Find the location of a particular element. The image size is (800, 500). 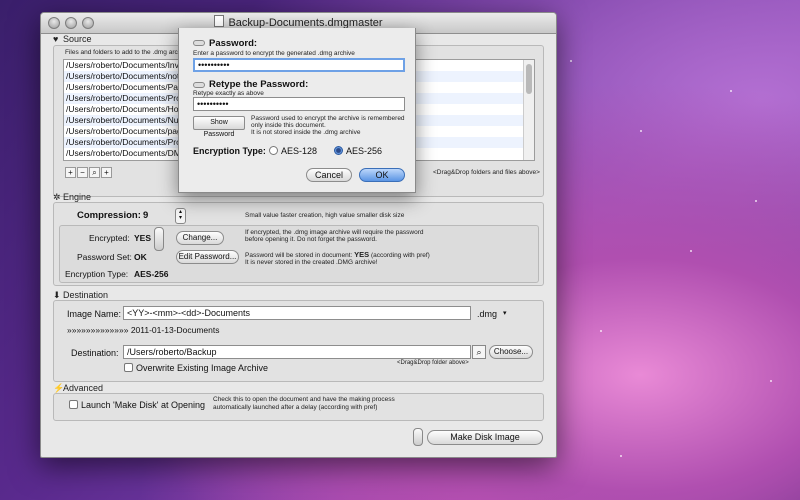

retype-password-input: •••••••••• is located at coordinates (299, 104).